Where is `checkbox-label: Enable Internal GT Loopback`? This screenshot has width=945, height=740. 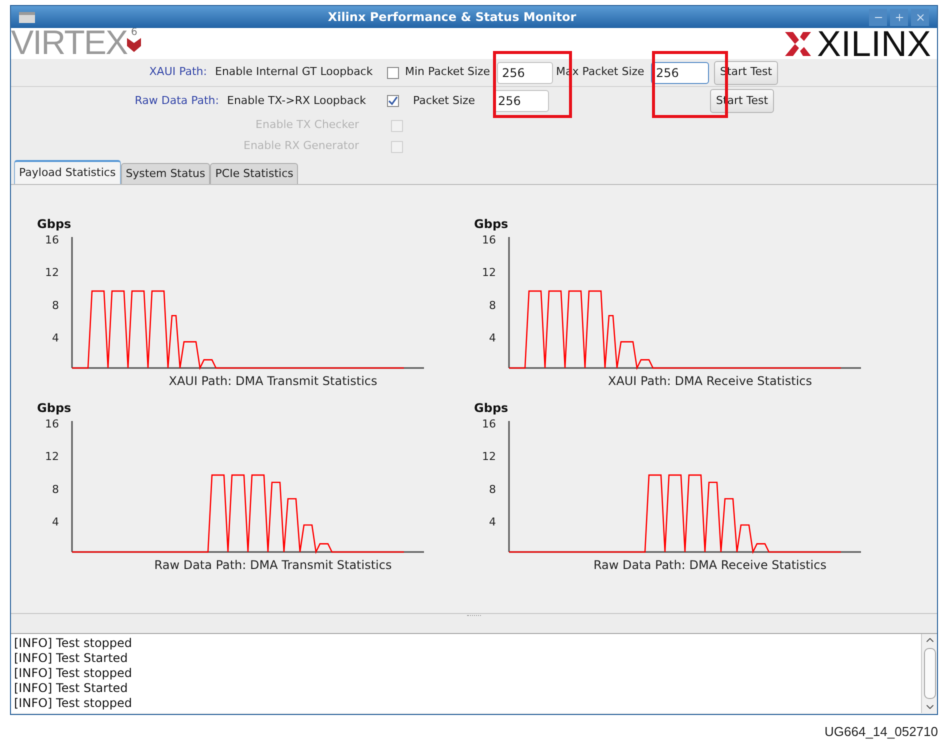
checkbox-label: Enable Internal GT Loopback is located at coordinates (294, 72).